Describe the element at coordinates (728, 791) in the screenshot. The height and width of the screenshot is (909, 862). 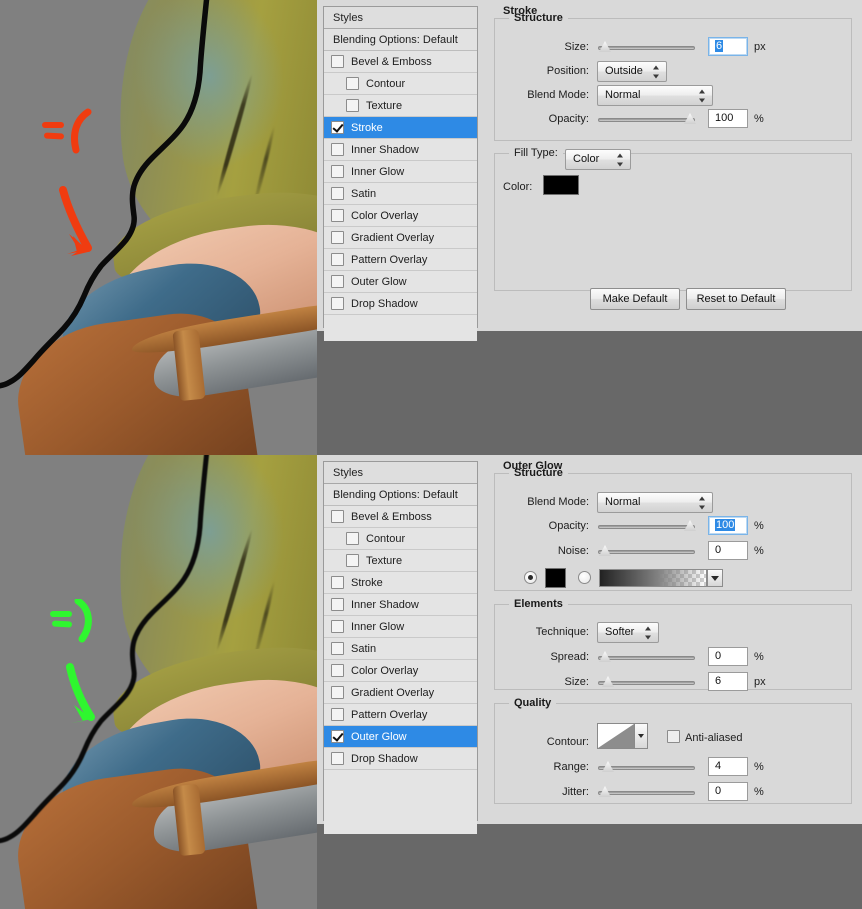
I see `jitter-input: 0` at that location.